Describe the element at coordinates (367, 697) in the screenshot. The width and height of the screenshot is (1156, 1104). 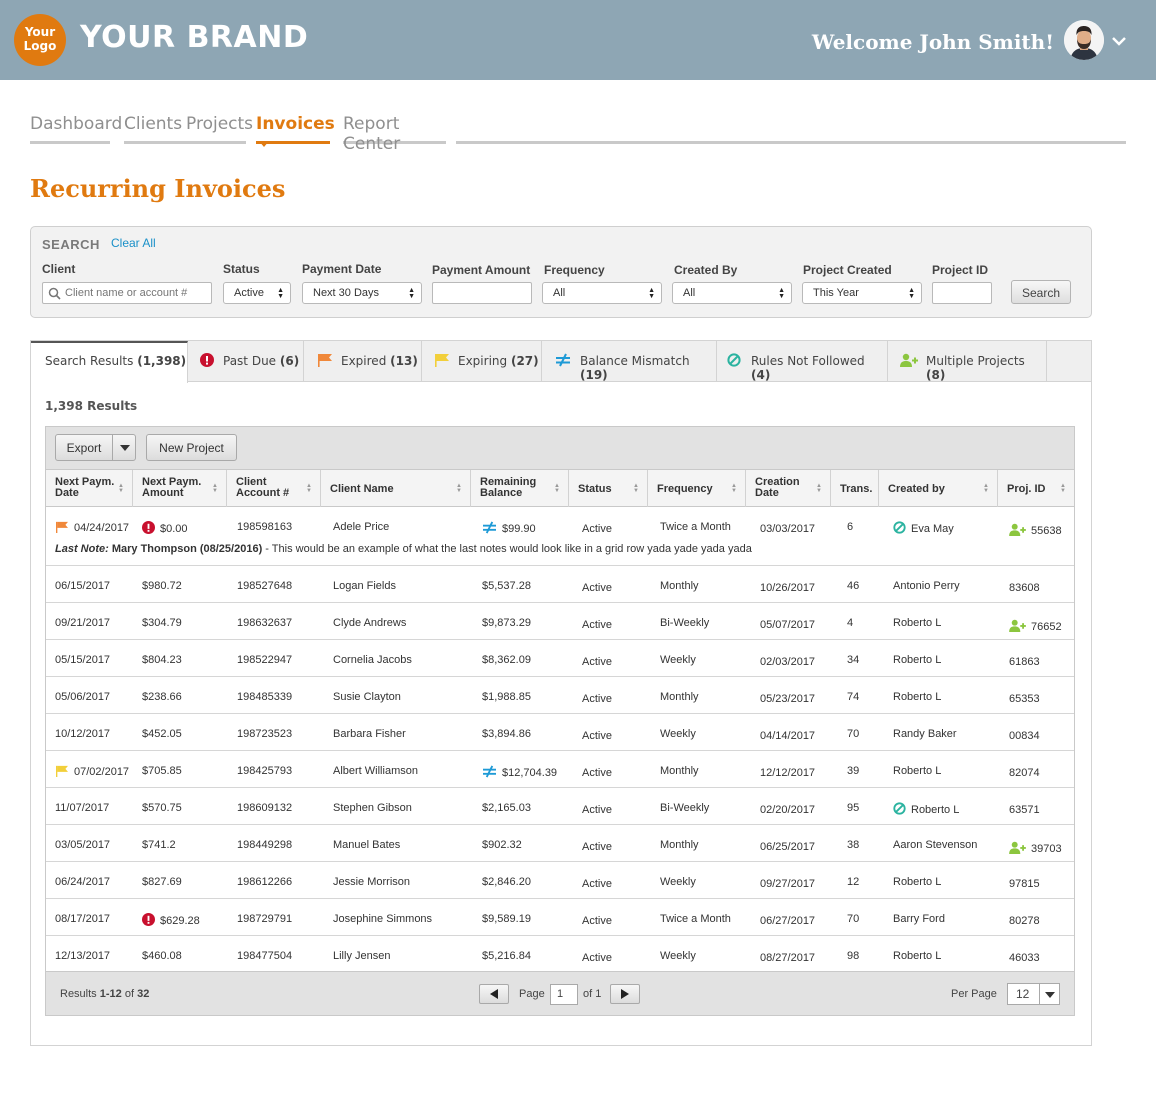
I see `cell-client-name: Susie Clayton` at that location.